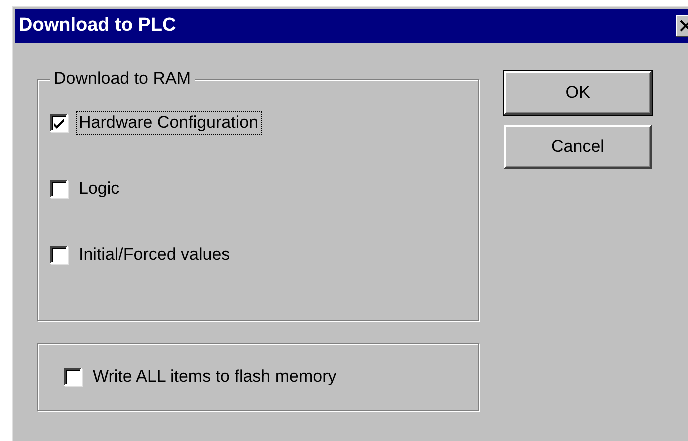 The height and width of the screenshot is (441, 688). I want to click on checkmark-icon, so click(59, 123).